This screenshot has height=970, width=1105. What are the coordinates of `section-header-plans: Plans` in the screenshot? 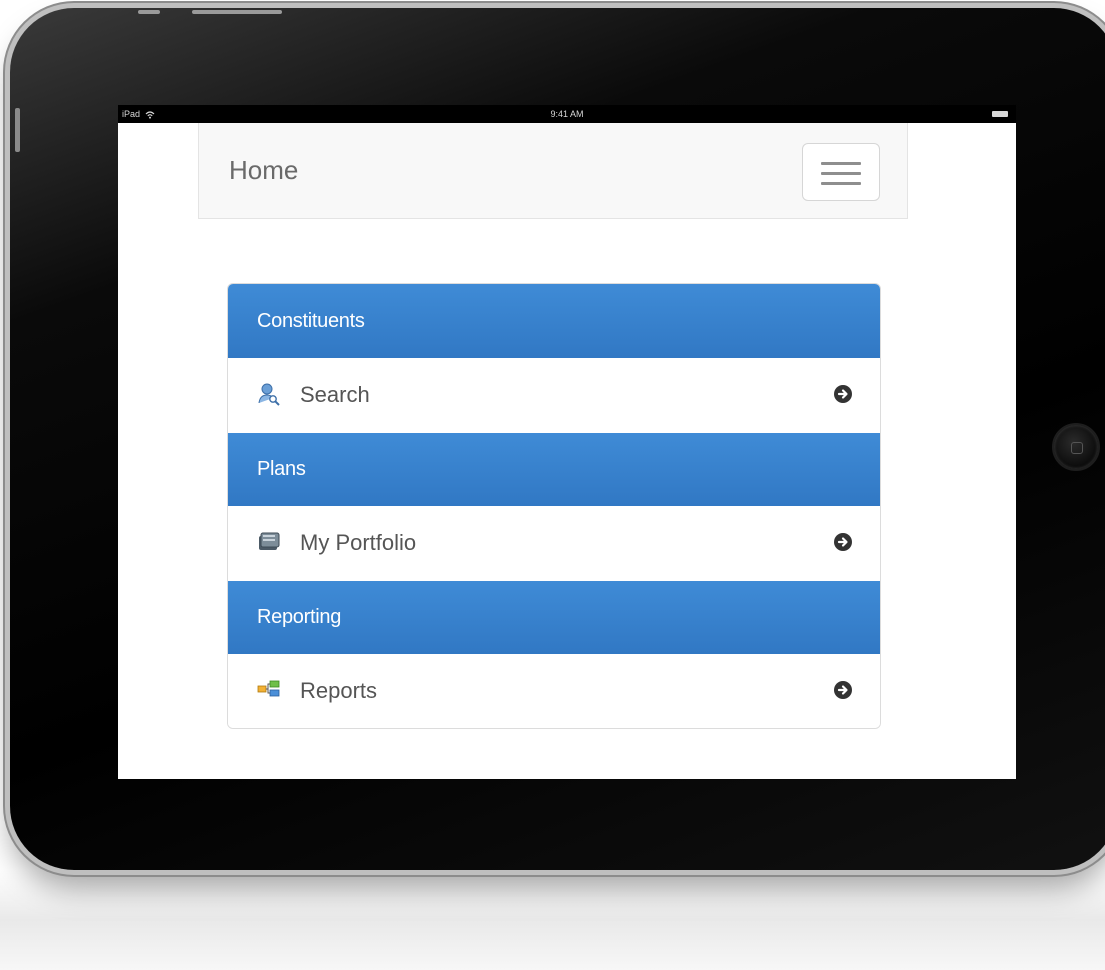 It's located at (554, 469).